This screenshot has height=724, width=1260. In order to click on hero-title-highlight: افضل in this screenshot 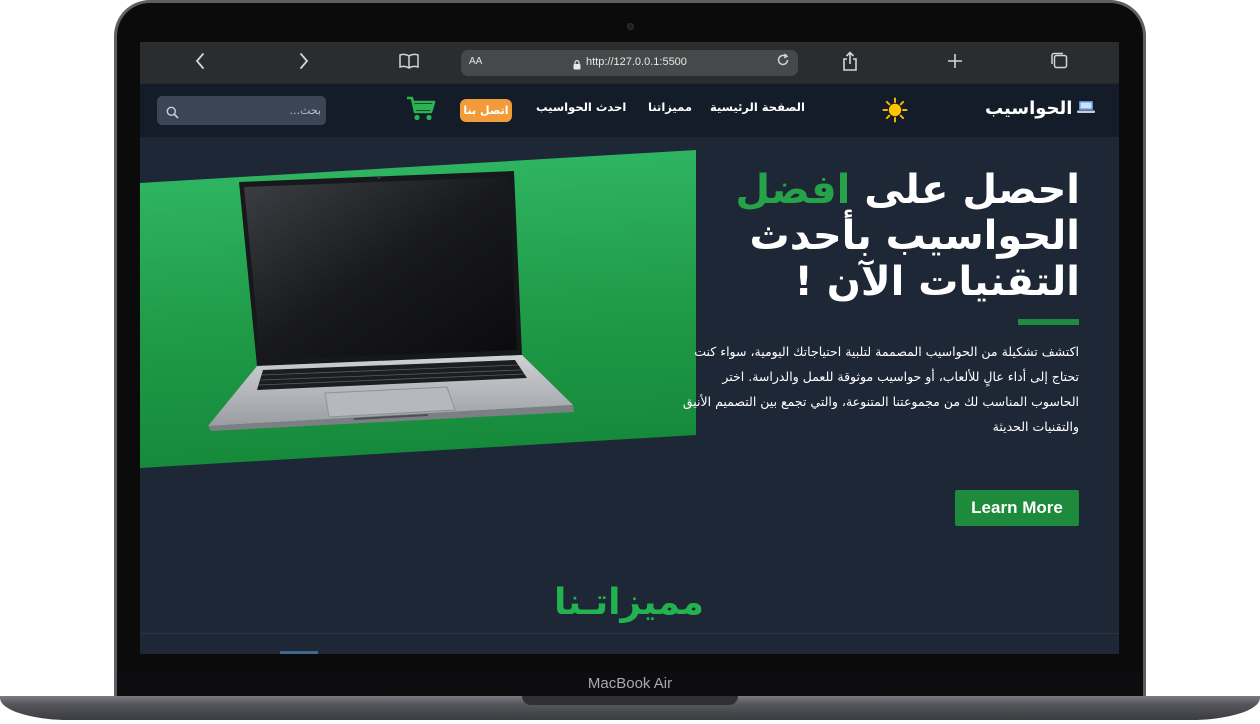, I will do `click(793, 190)`.